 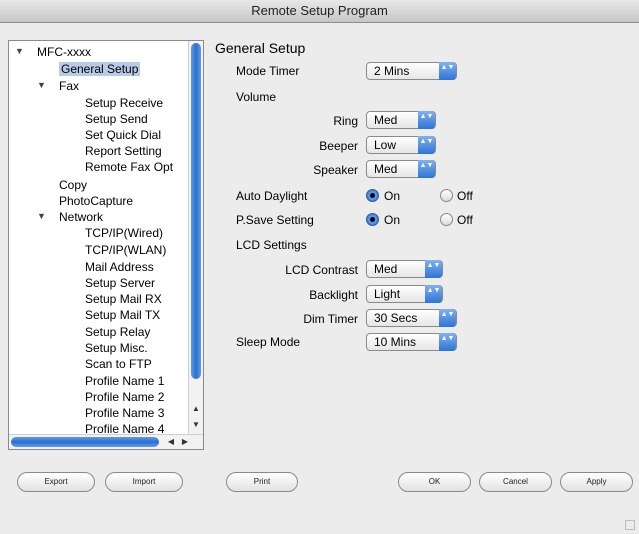 I want to click on tree-item-profile-name-3: Profile Name 3, so click(x=124, y=413).